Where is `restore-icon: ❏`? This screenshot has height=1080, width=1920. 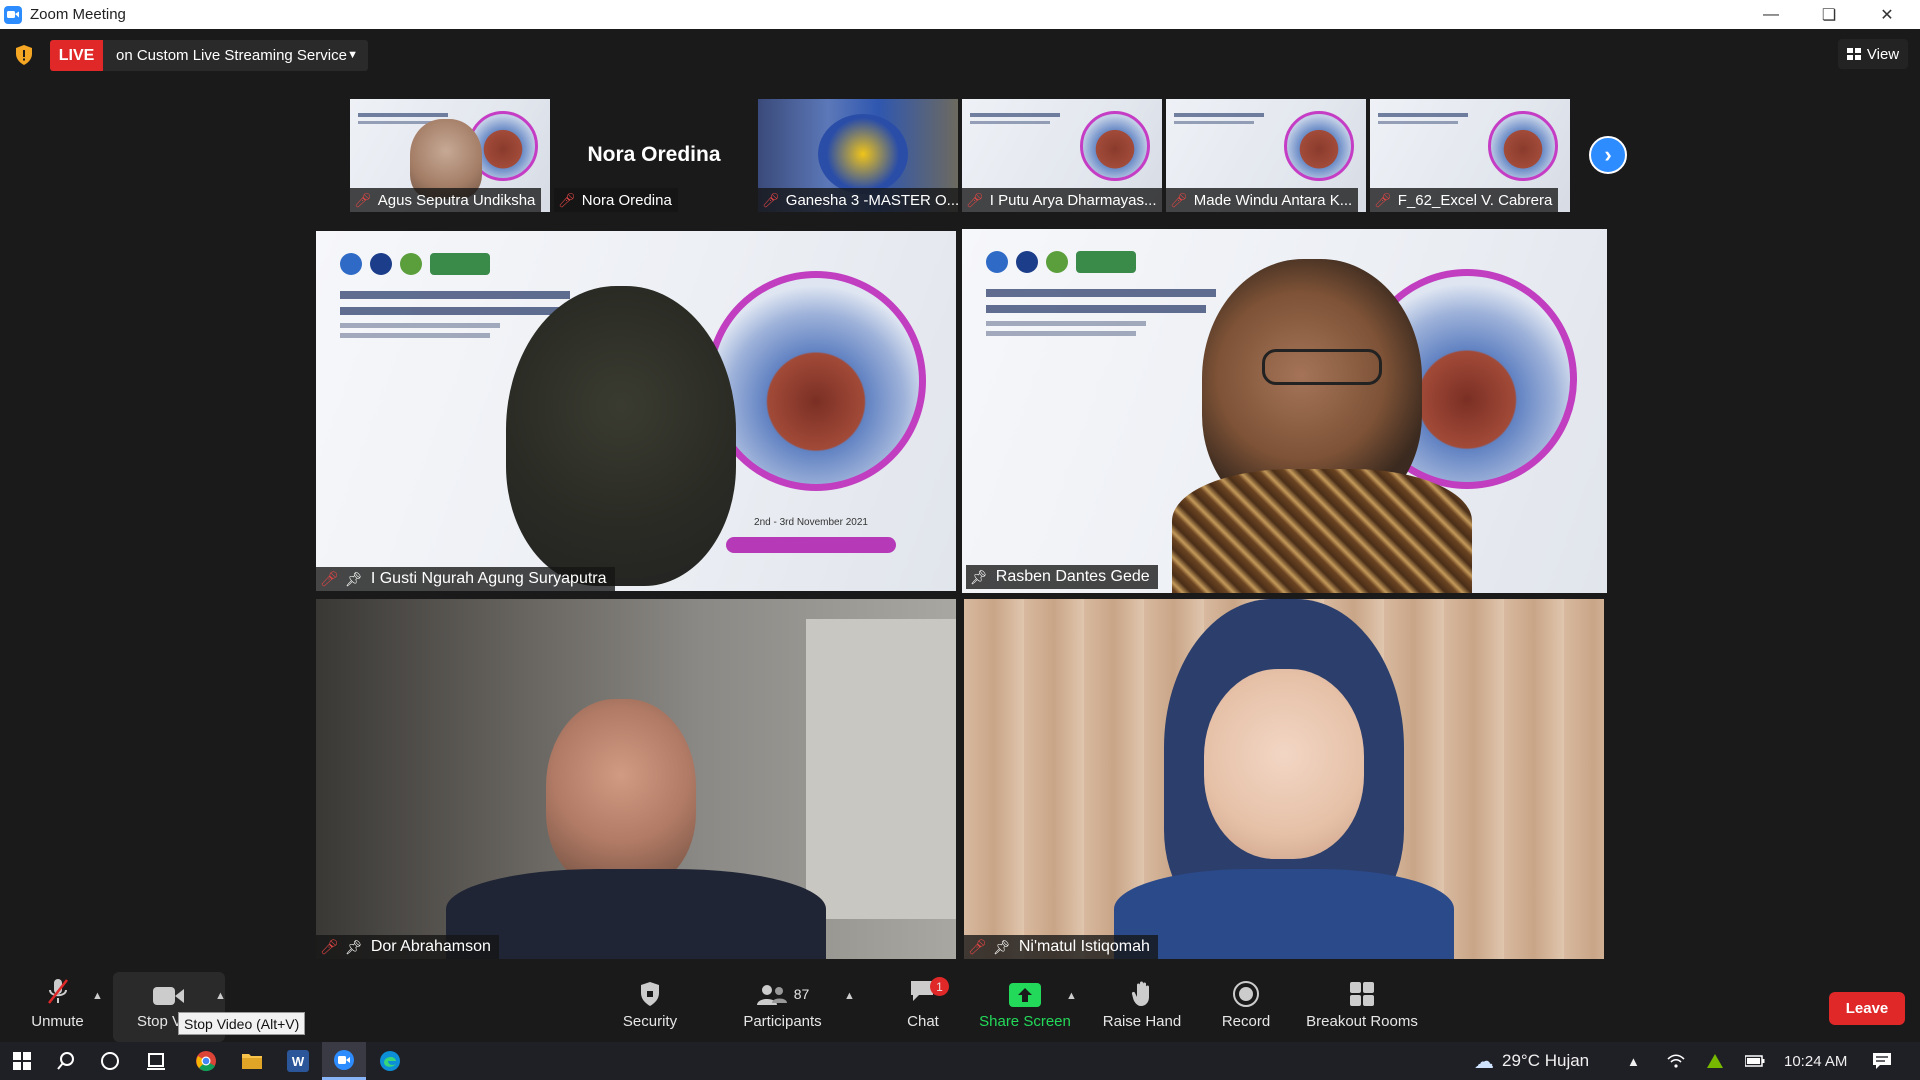
restore-icon: ❏ is located at coordinates (1829, 14).